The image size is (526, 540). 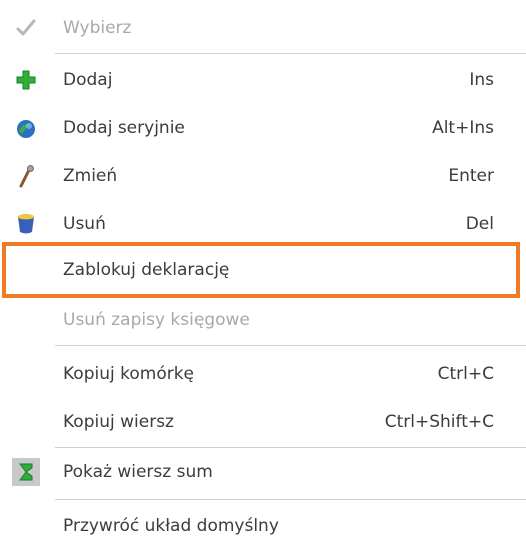 I want to click on plus-icon, so click(x=26, y=80).